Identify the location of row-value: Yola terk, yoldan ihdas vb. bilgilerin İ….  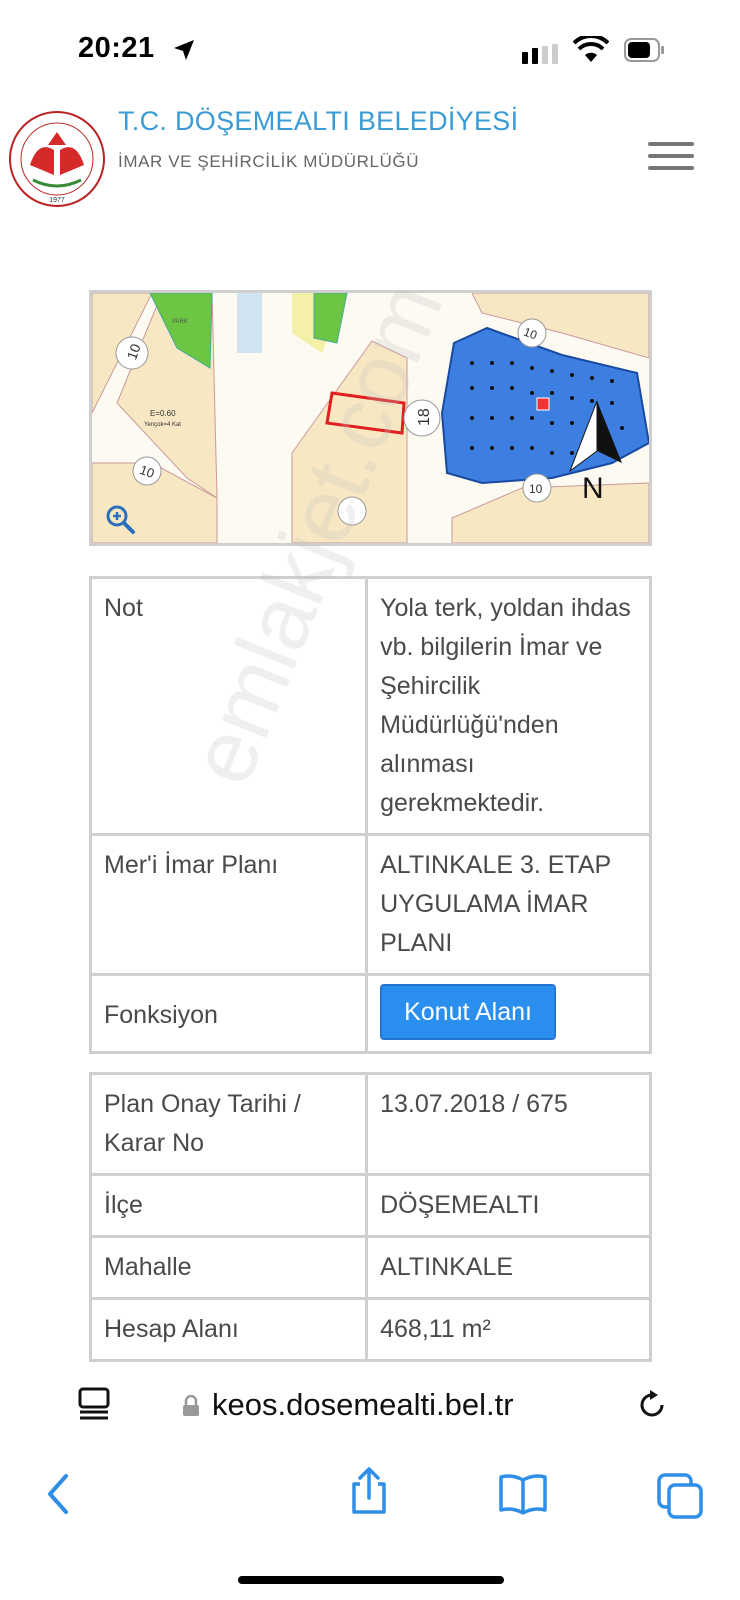
(508, 706).